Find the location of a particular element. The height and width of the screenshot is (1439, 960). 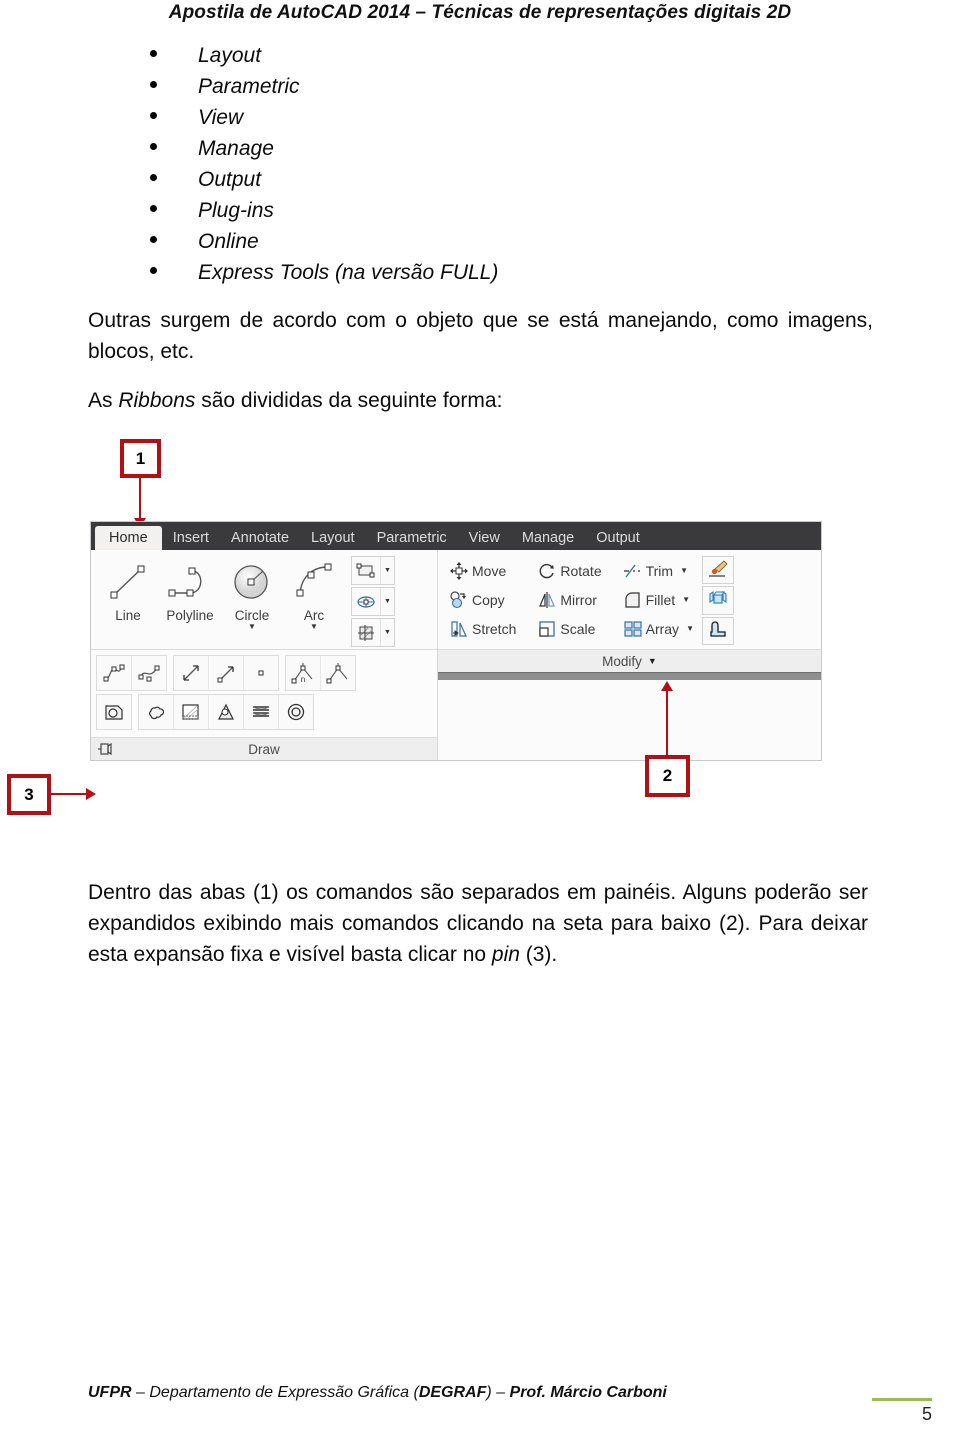

line-construct-group is located at coordinates (226, 673).